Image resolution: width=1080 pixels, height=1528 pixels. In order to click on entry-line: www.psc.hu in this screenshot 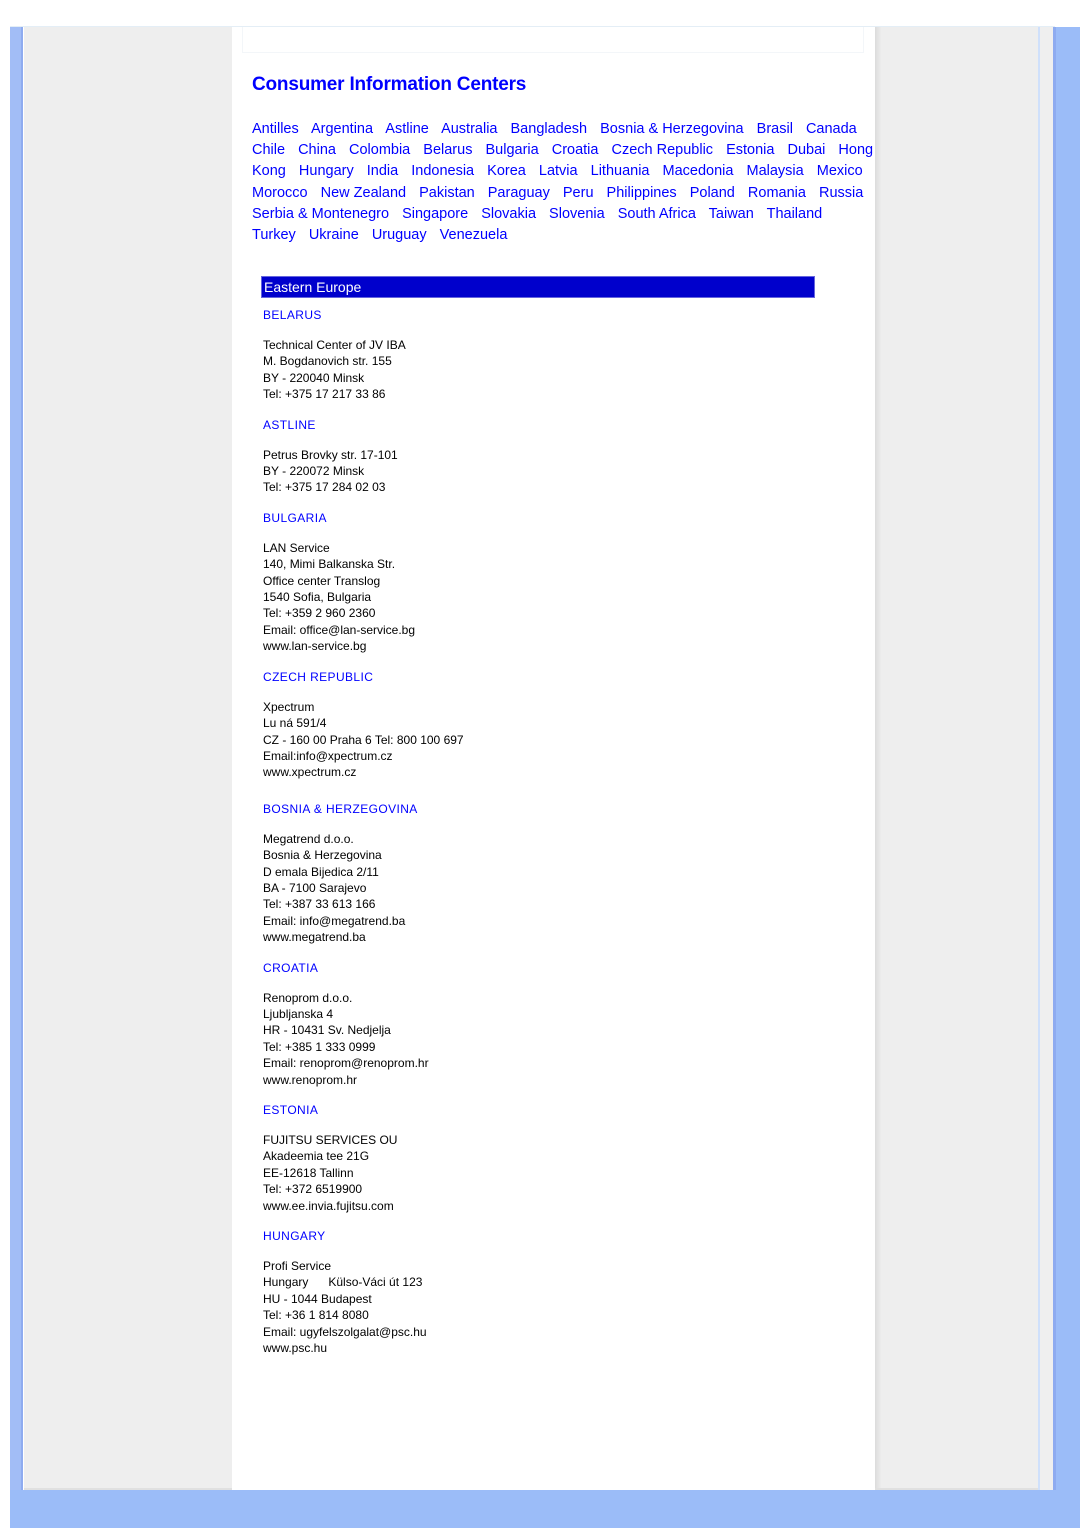, I will do `click(295, 1348)`.